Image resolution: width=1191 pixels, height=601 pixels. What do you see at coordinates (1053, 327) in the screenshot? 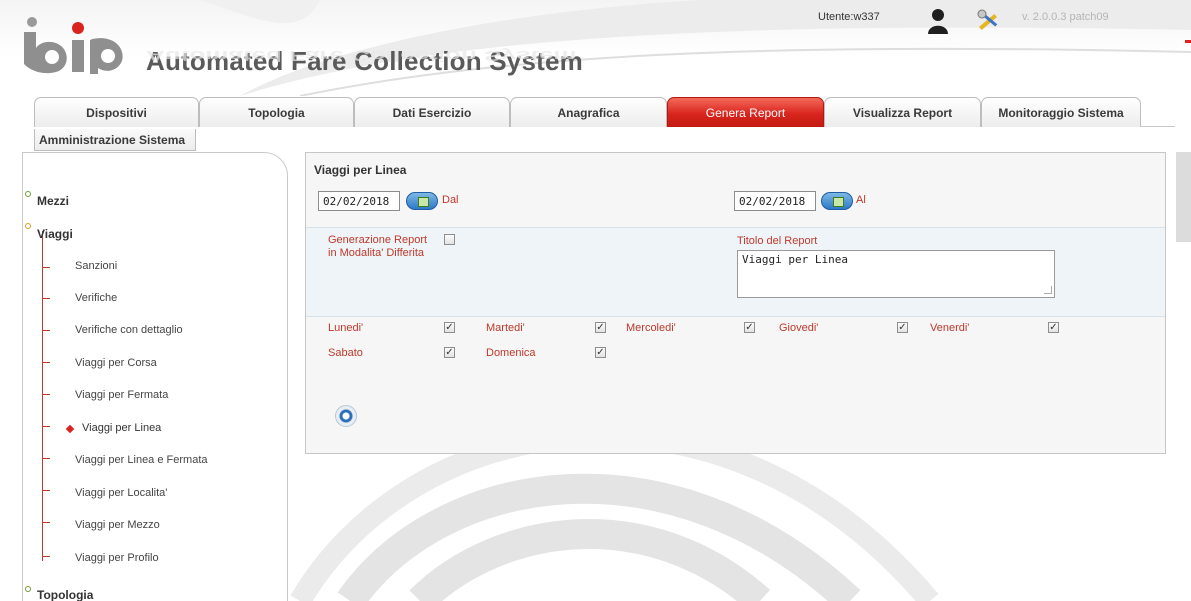
I see `day-checkbox-venerdi: ✓` at bounding box center [1053, 327].